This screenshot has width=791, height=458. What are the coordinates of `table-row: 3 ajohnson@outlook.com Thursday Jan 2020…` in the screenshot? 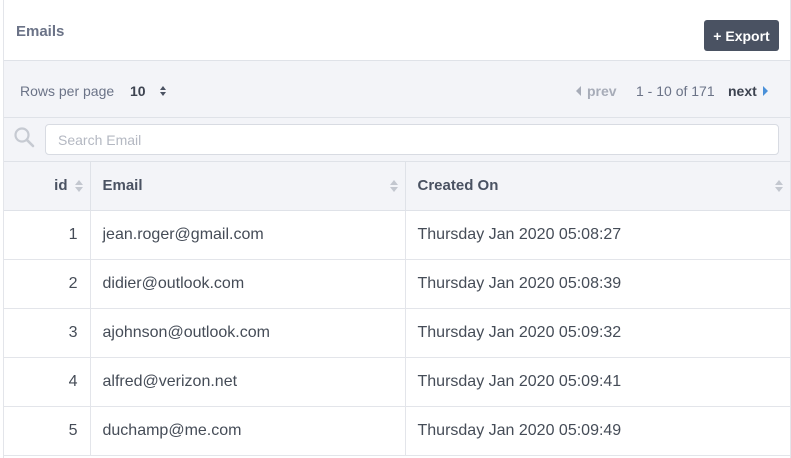 It's located at (397, 333).